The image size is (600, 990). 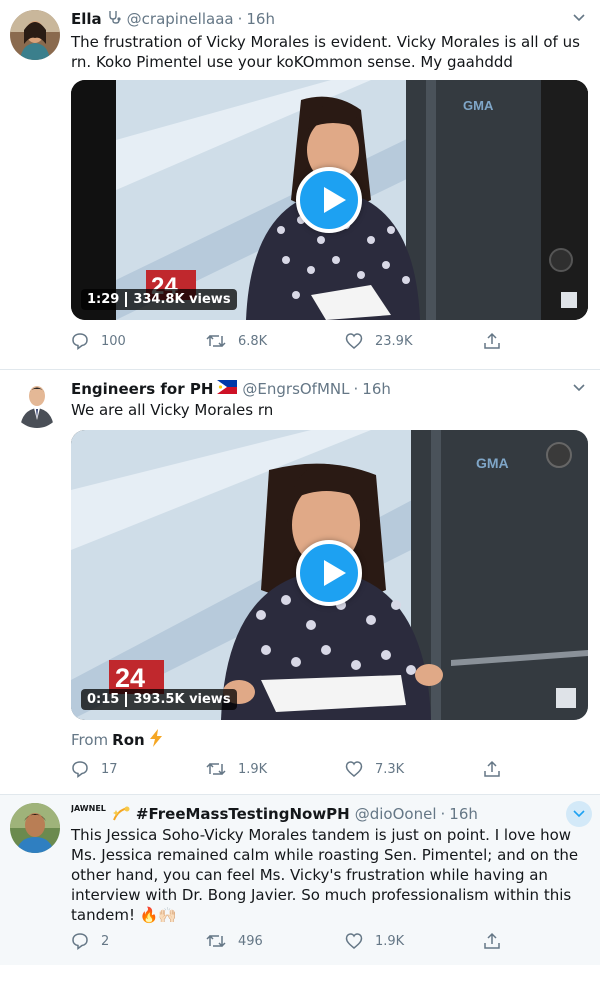 What do you see at coordinates (300, 977) in the screenshot?
I see `feed-bottom` at bounding box center [300, 977].